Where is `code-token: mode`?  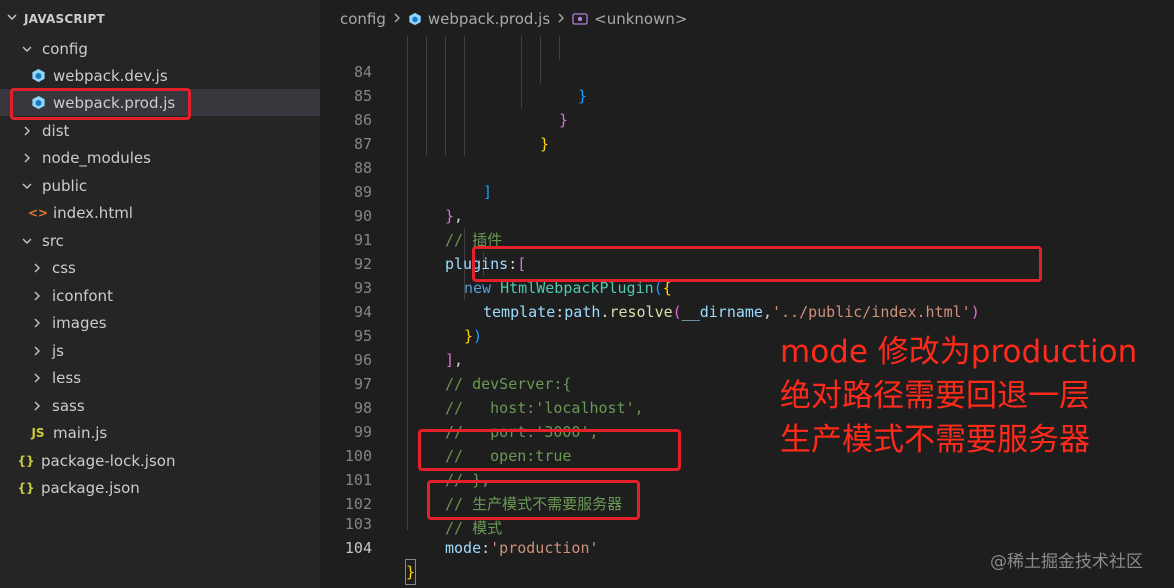 code-token: mode is located at coordinates (463, 548).